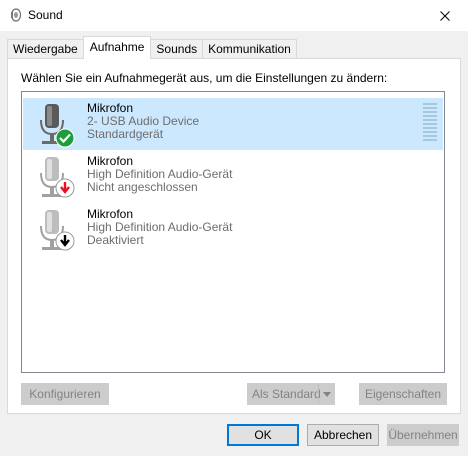  What do you see at coordinates (177, 49) in the screenshot?
I see `tab-sounds: Sounds` at bounding box center [177, 49].